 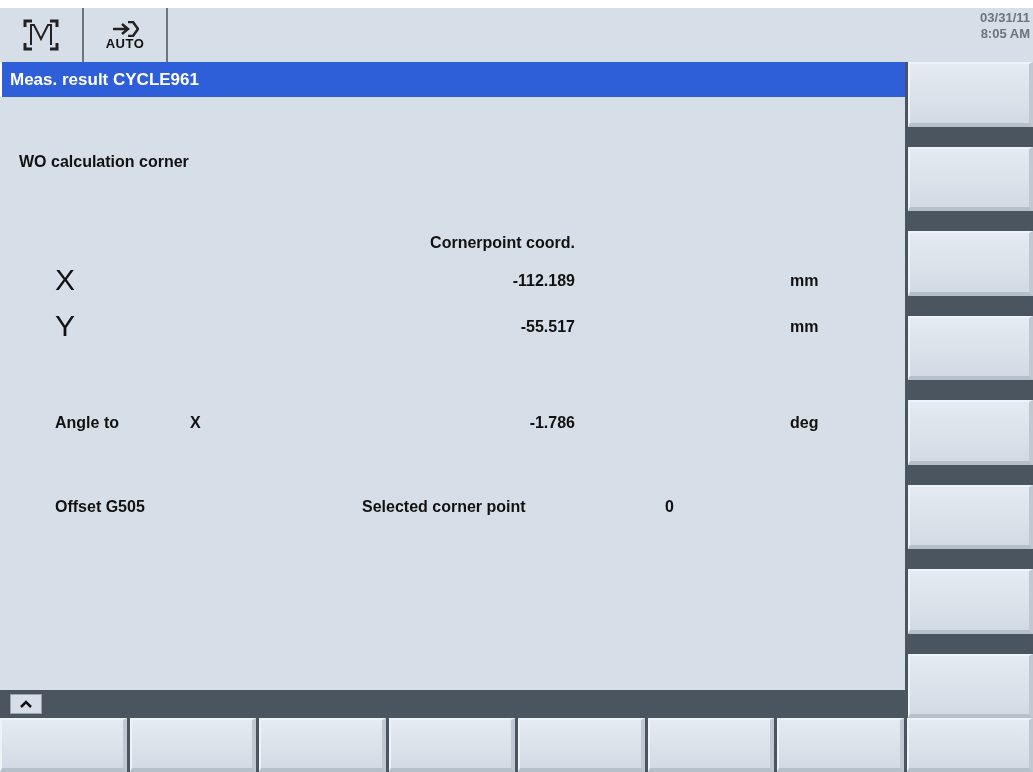 What do you see at coordinates (125, 28) in the screenshot?
I see `arrow-icon` at bounding box center [125, 28].